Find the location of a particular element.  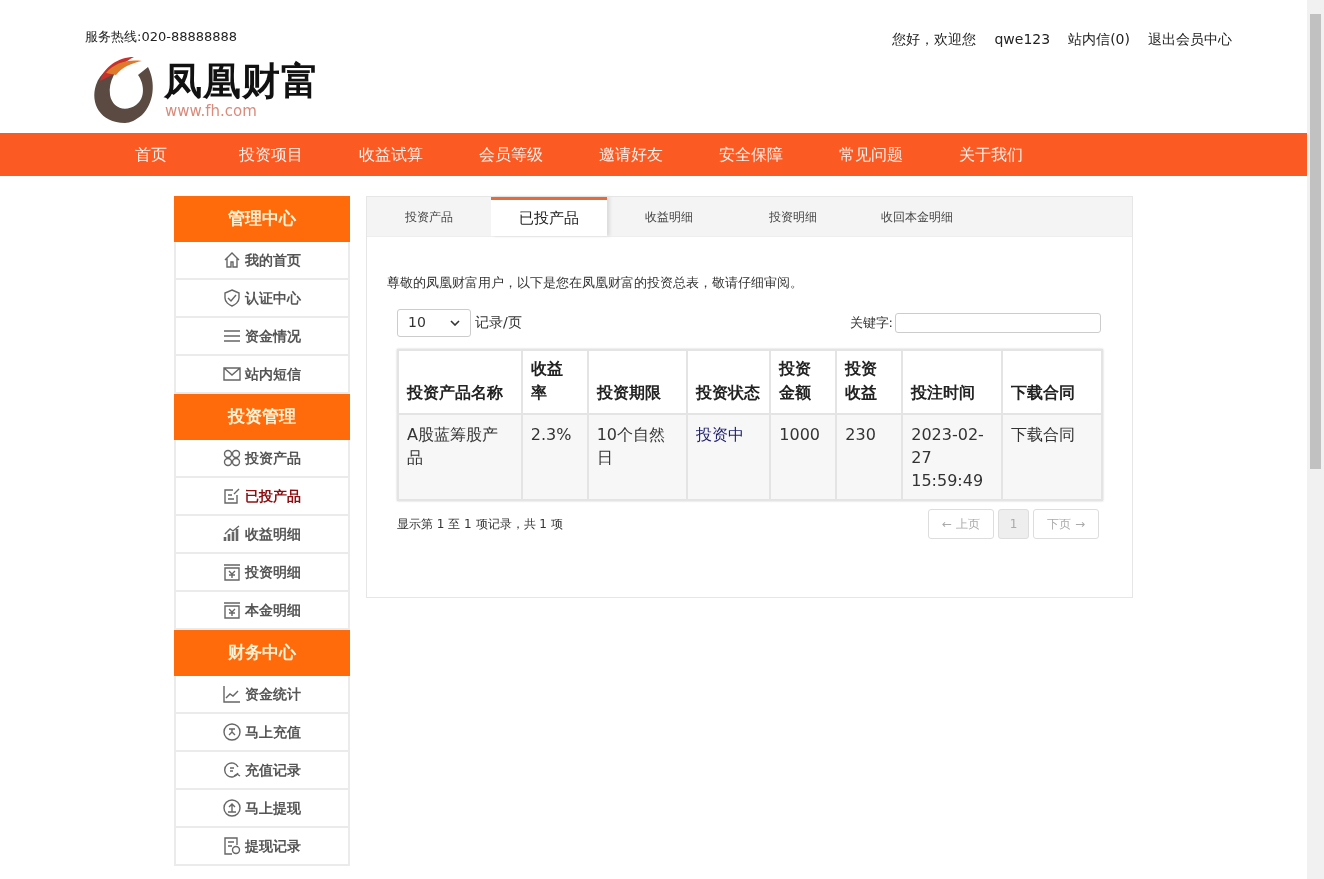

column-header: 投资金额 is located at coordinates (803, 381).